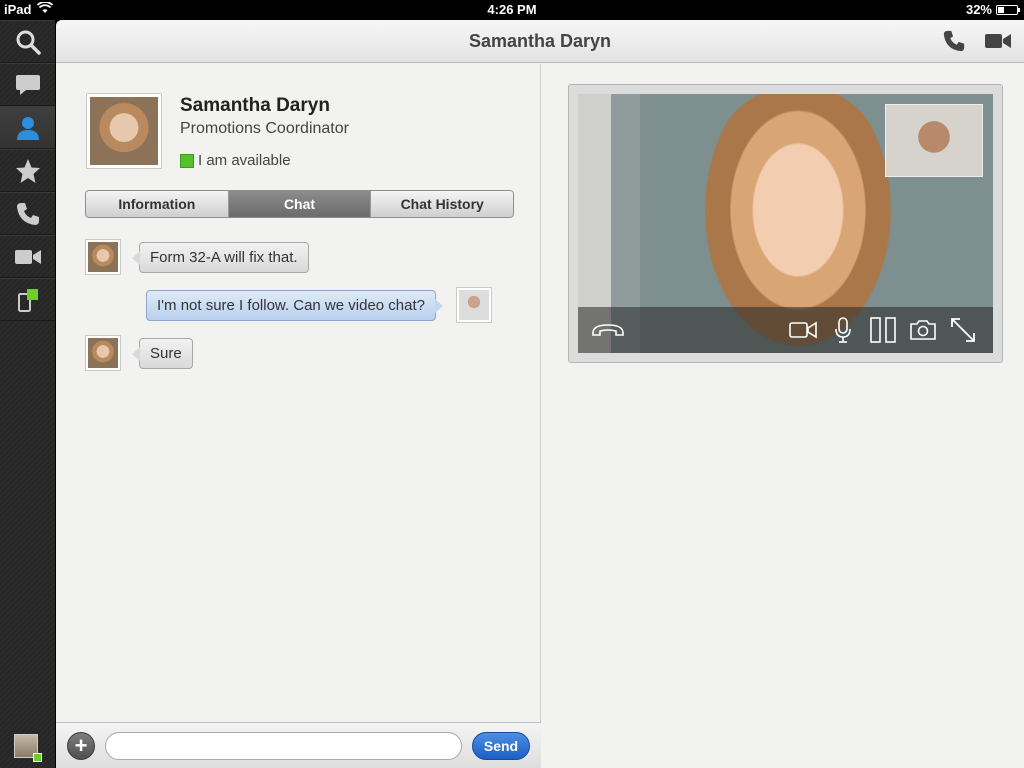 The height and width of the screenshot is (768, 1024). I want to click on rail-video-button, so click(27, 256).